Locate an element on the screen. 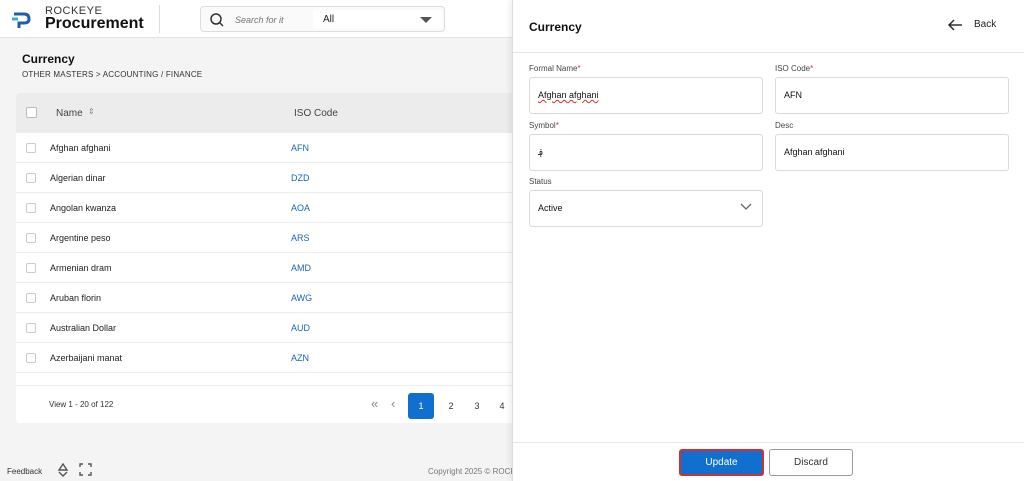 The image size is (1024, 481). desc-input: Afghan afghani is located at coordinates (884, 152).